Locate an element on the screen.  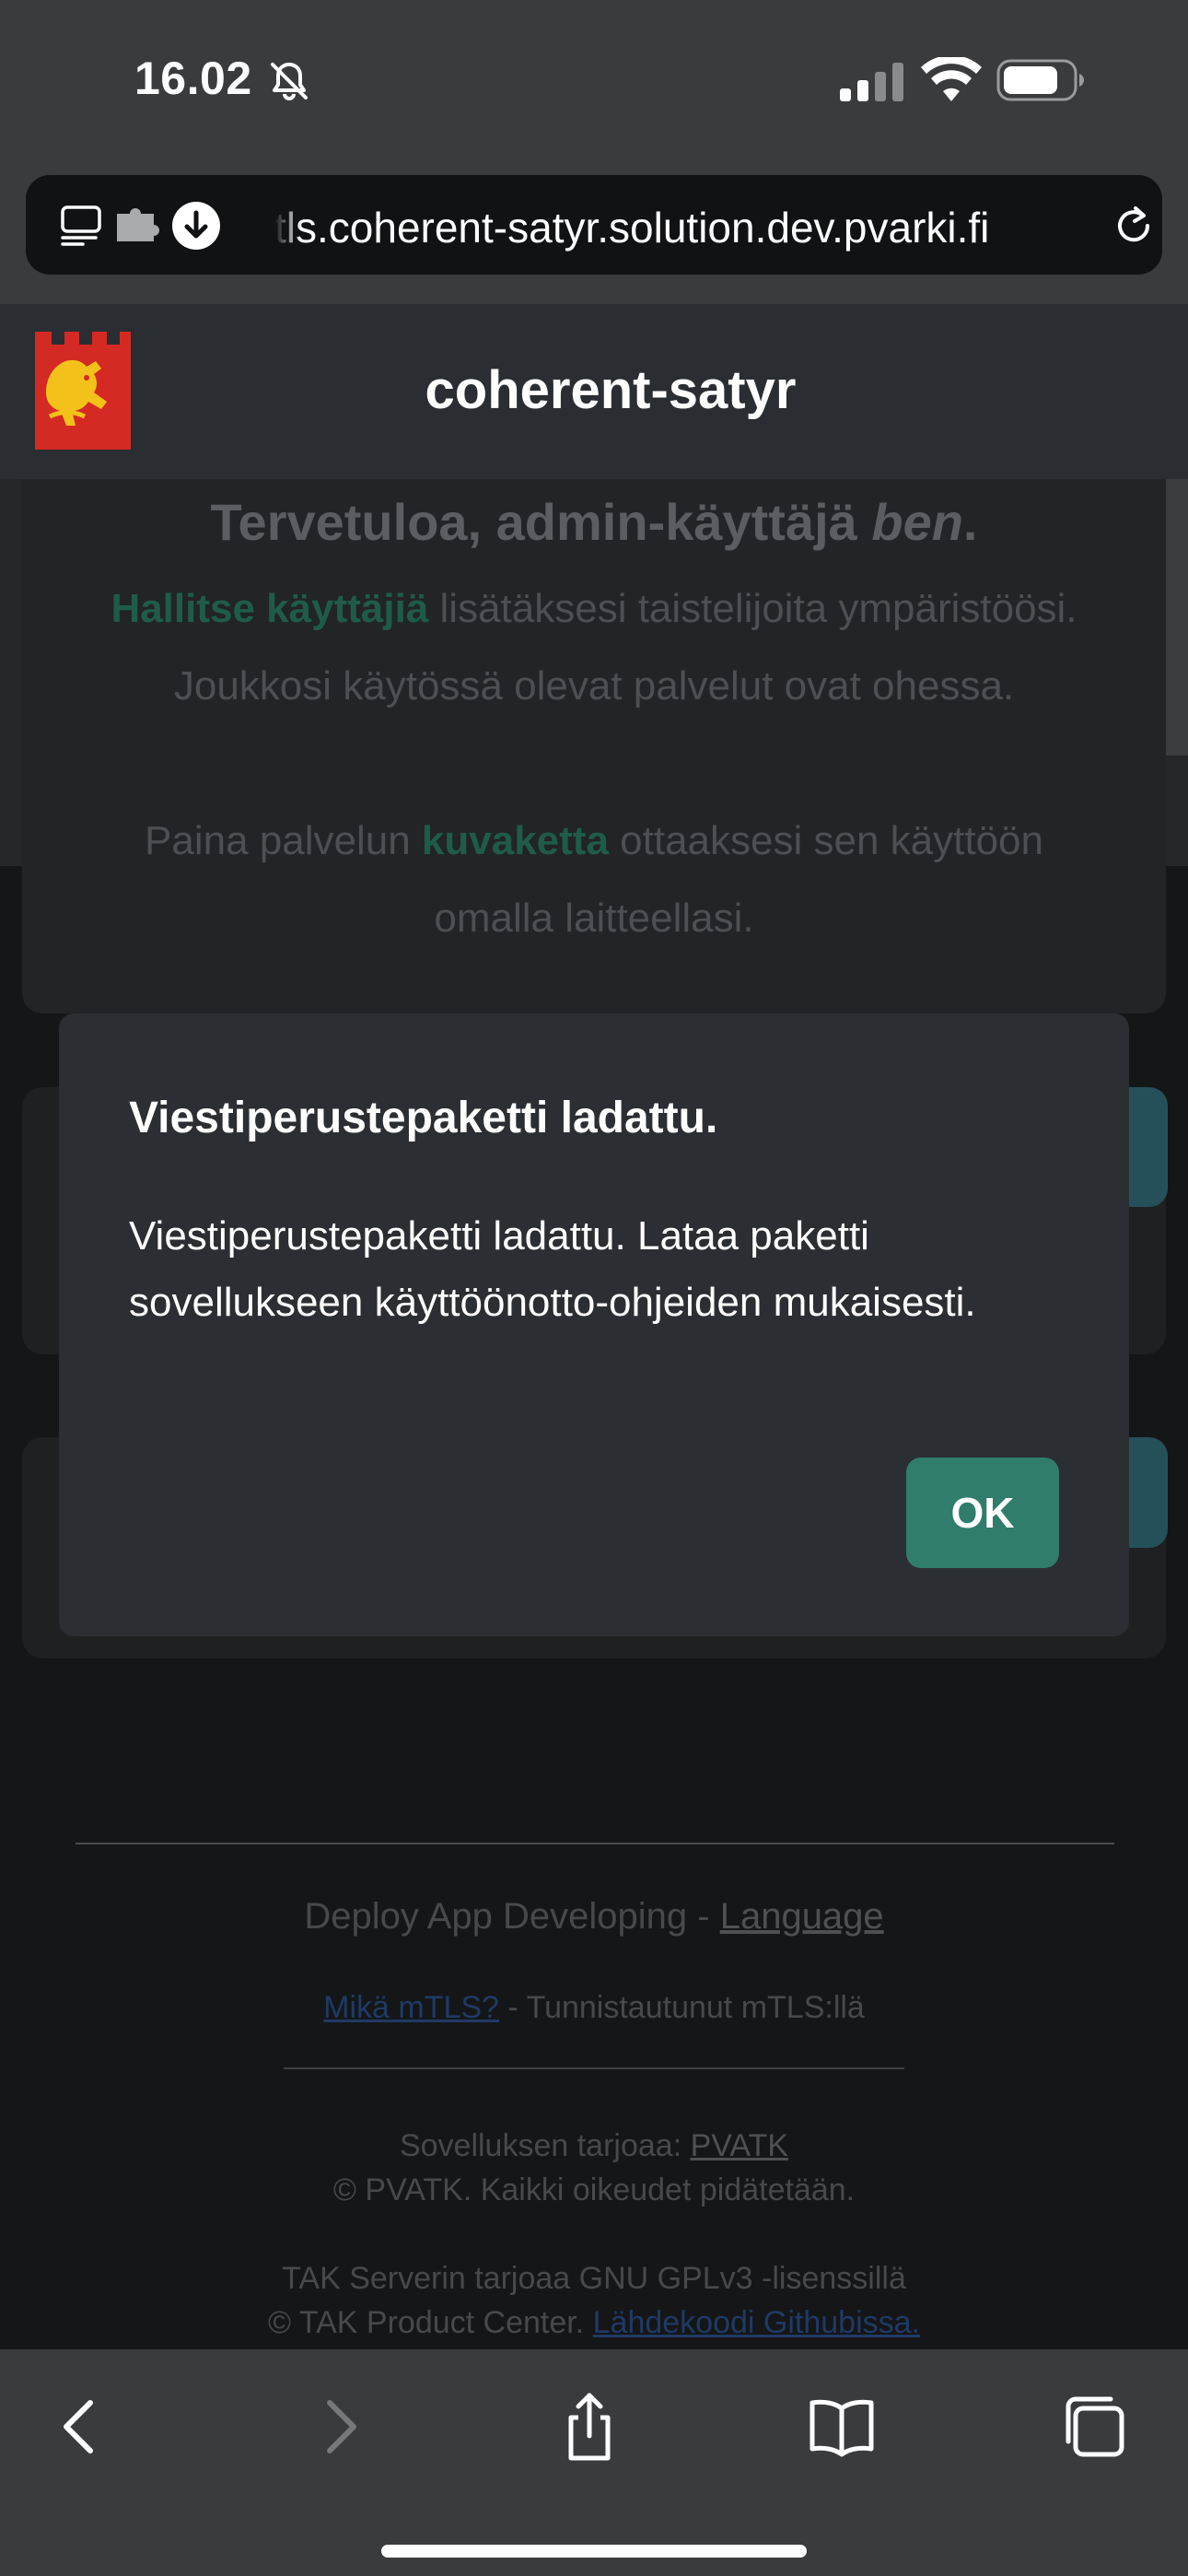
footer-divider-small is located at coordinates (594, 2068).